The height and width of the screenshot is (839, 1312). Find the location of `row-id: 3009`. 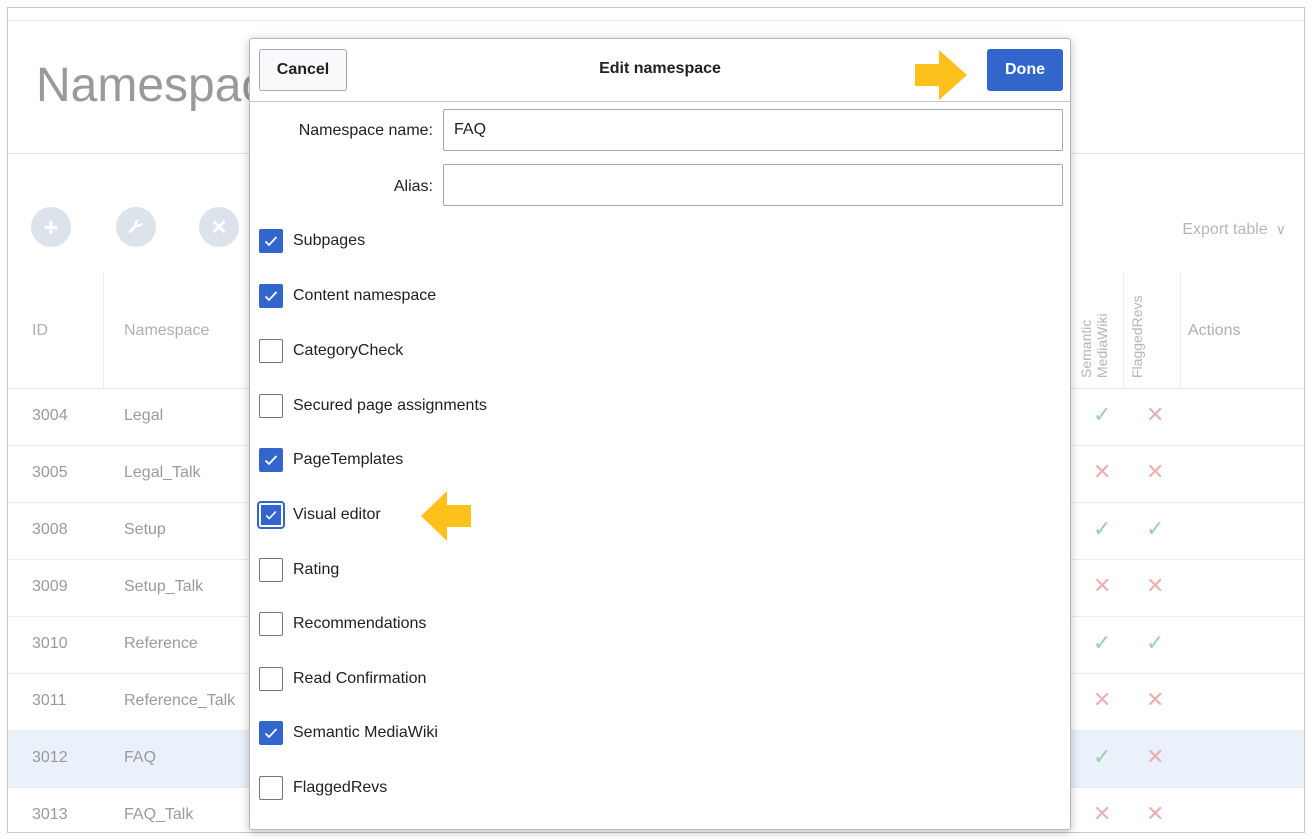

row-id: 3009 is located at coordinates (50, 586).